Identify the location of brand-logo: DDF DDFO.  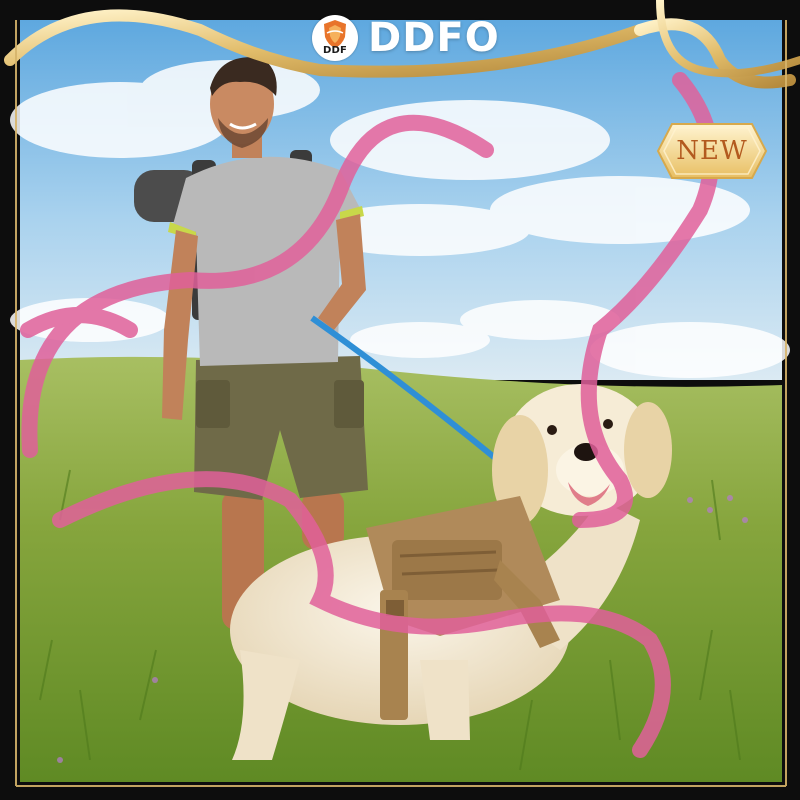
(406, 38).